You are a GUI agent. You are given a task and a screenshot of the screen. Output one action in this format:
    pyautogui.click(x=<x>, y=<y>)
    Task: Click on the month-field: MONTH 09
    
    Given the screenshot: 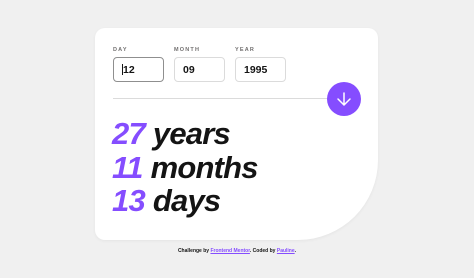 What is the action you would take?
    pyautogui.click(x=199, y=64)
    